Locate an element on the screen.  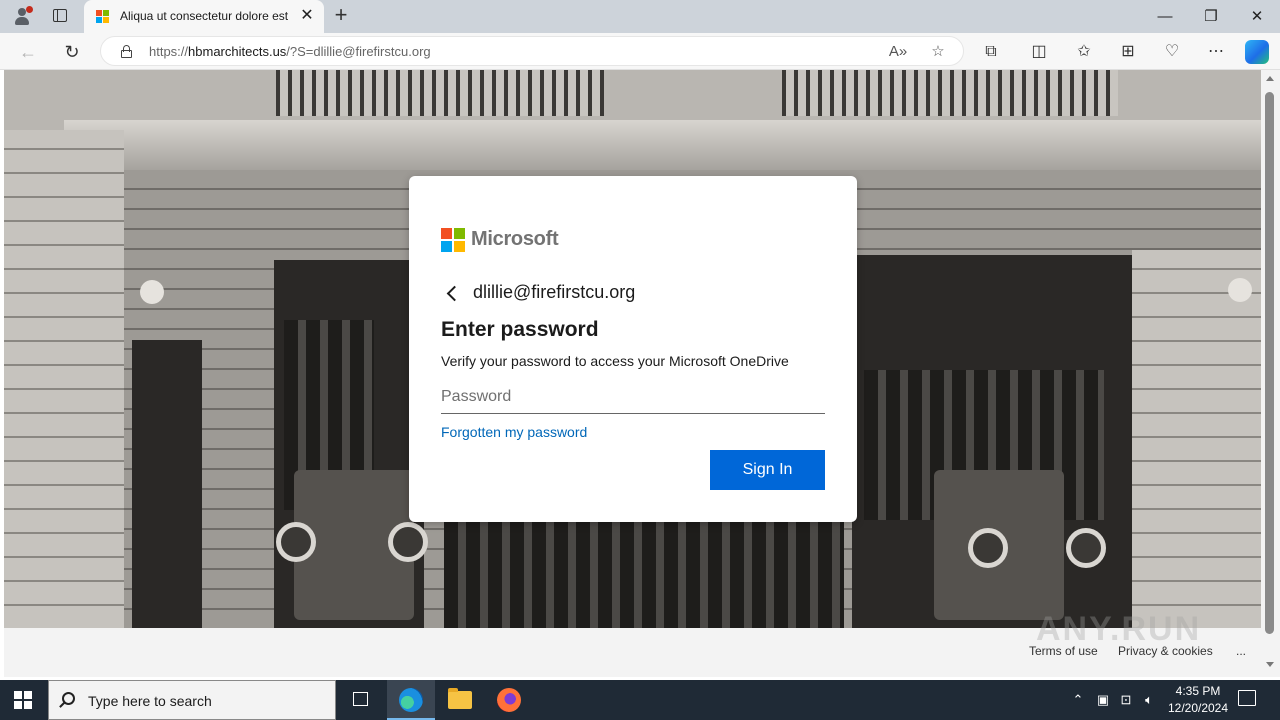
browser-tab-active: Aliqua ut consectetur dolore est ✕ is located at coordinates (204, 16).